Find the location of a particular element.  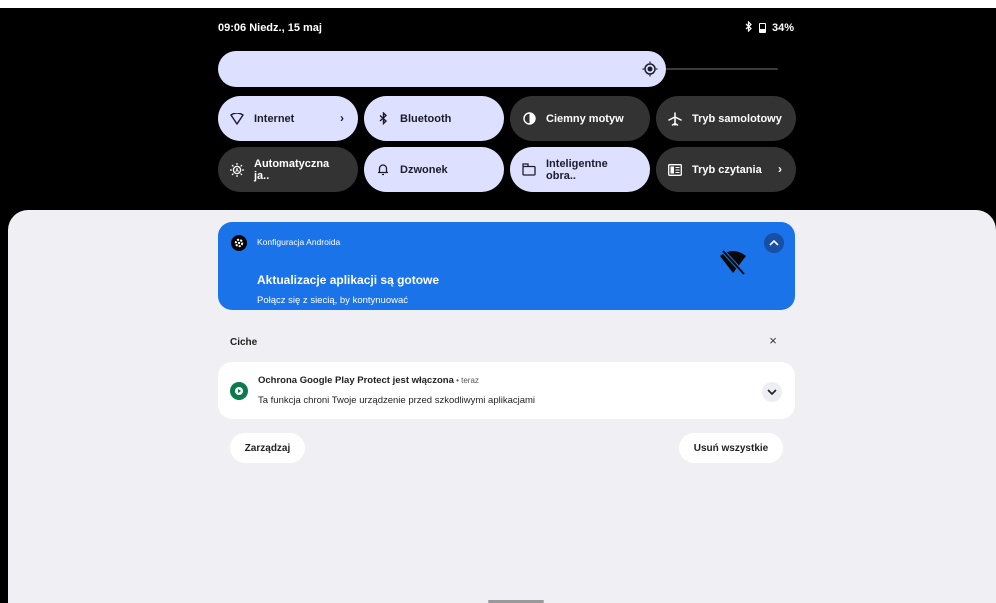

tile-label: Tryb czytania is located at coordinates (727, 169).